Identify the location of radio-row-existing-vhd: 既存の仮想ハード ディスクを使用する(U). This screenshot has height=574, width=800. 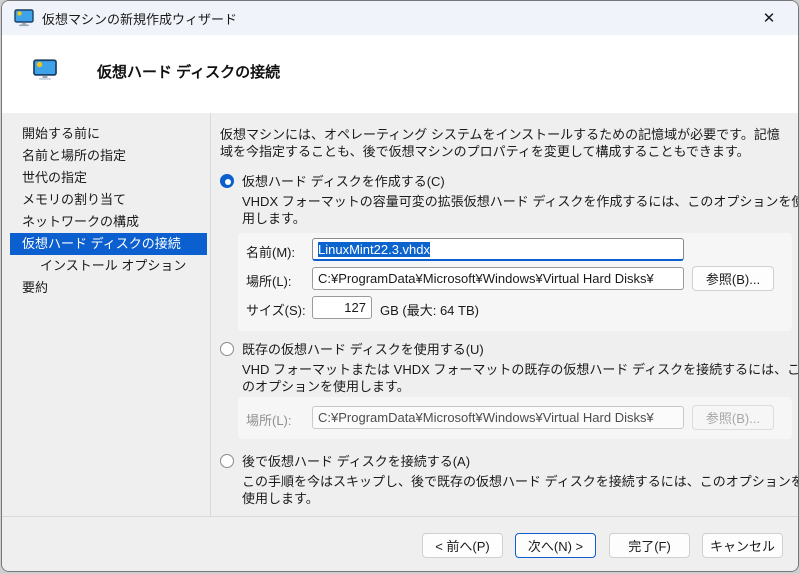
(352, 348).